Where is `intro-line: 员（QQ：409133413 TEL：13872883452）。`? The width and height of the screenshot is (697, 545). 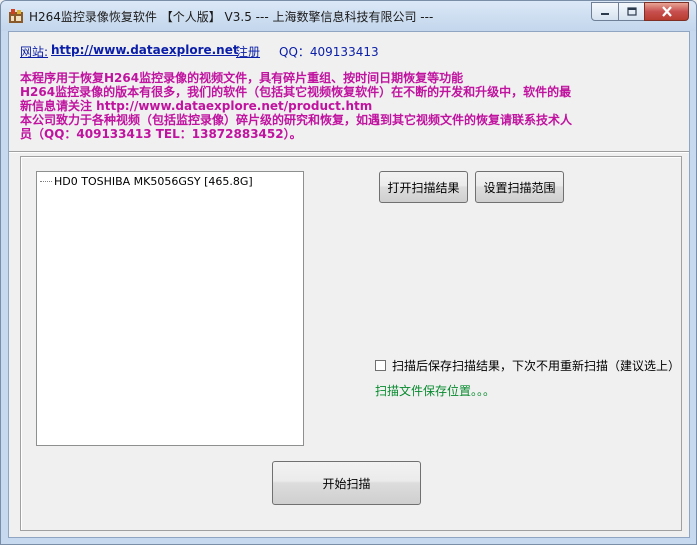 intro-line: 员（QQ：409133413 TEL：13872883452）。 is located at coordinates (161, 134).